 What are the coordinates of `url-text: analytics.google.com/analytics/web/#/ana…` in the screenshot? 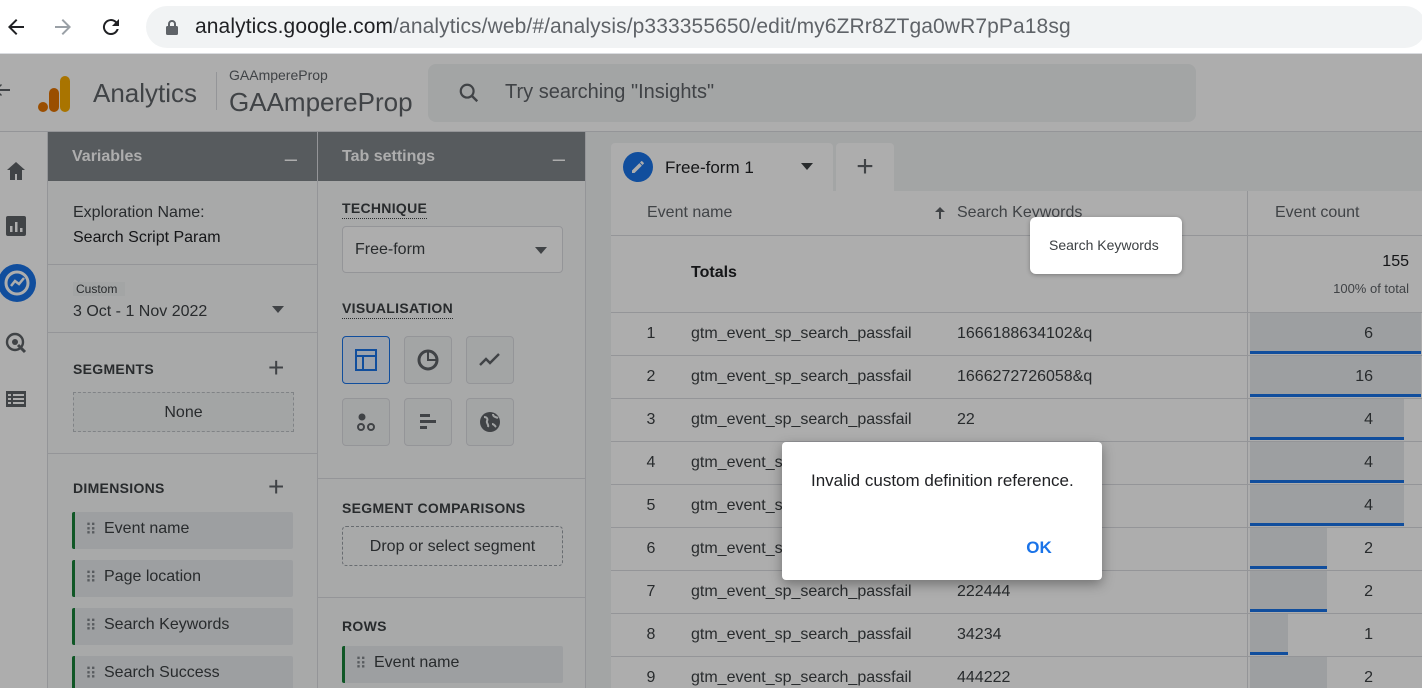 It's located at (633, 27).